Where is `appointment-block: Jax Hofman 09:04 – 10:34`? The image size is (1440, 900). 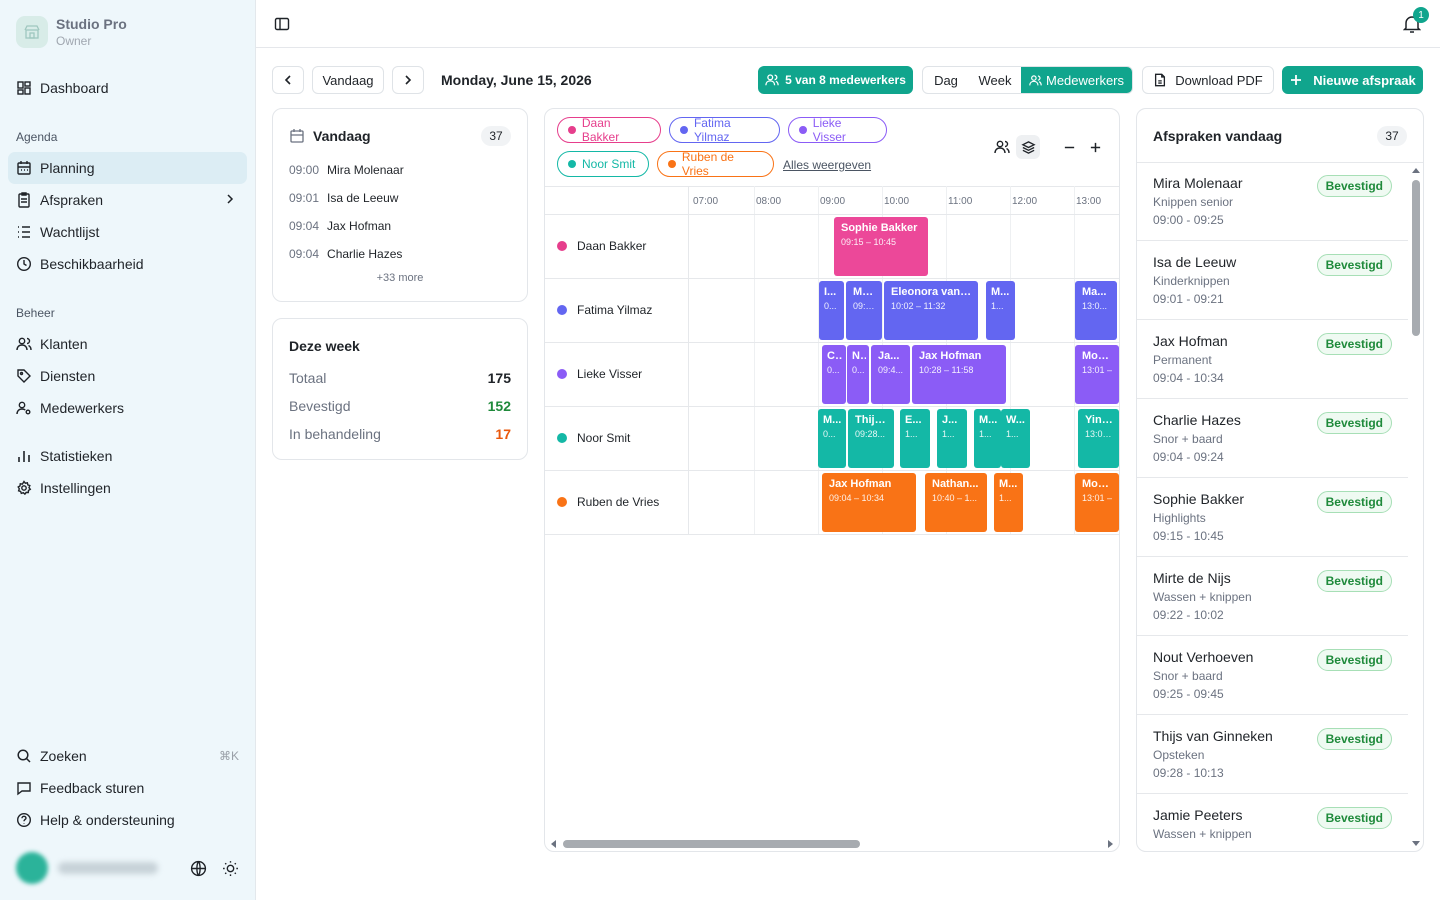 appointment-block: Jax Hofman 09:04 – 10:34 is located at coordinates (869, 502).